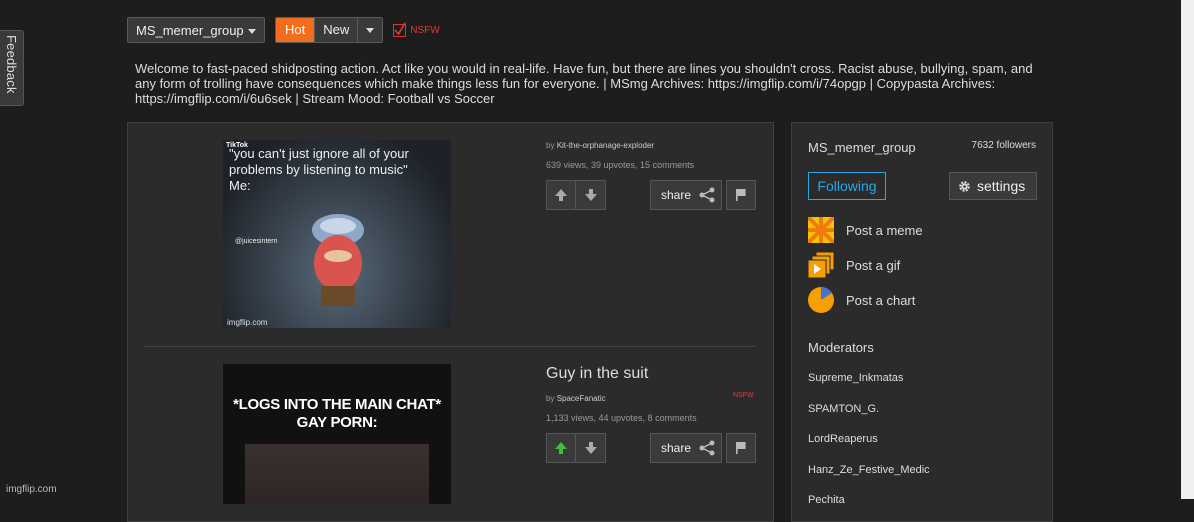  What do you see at coordinates (869, 470) in the screenshot?
I see `moderator-link: Hanz_Ze_Festive_Medic` at bounding box center [869, 470].